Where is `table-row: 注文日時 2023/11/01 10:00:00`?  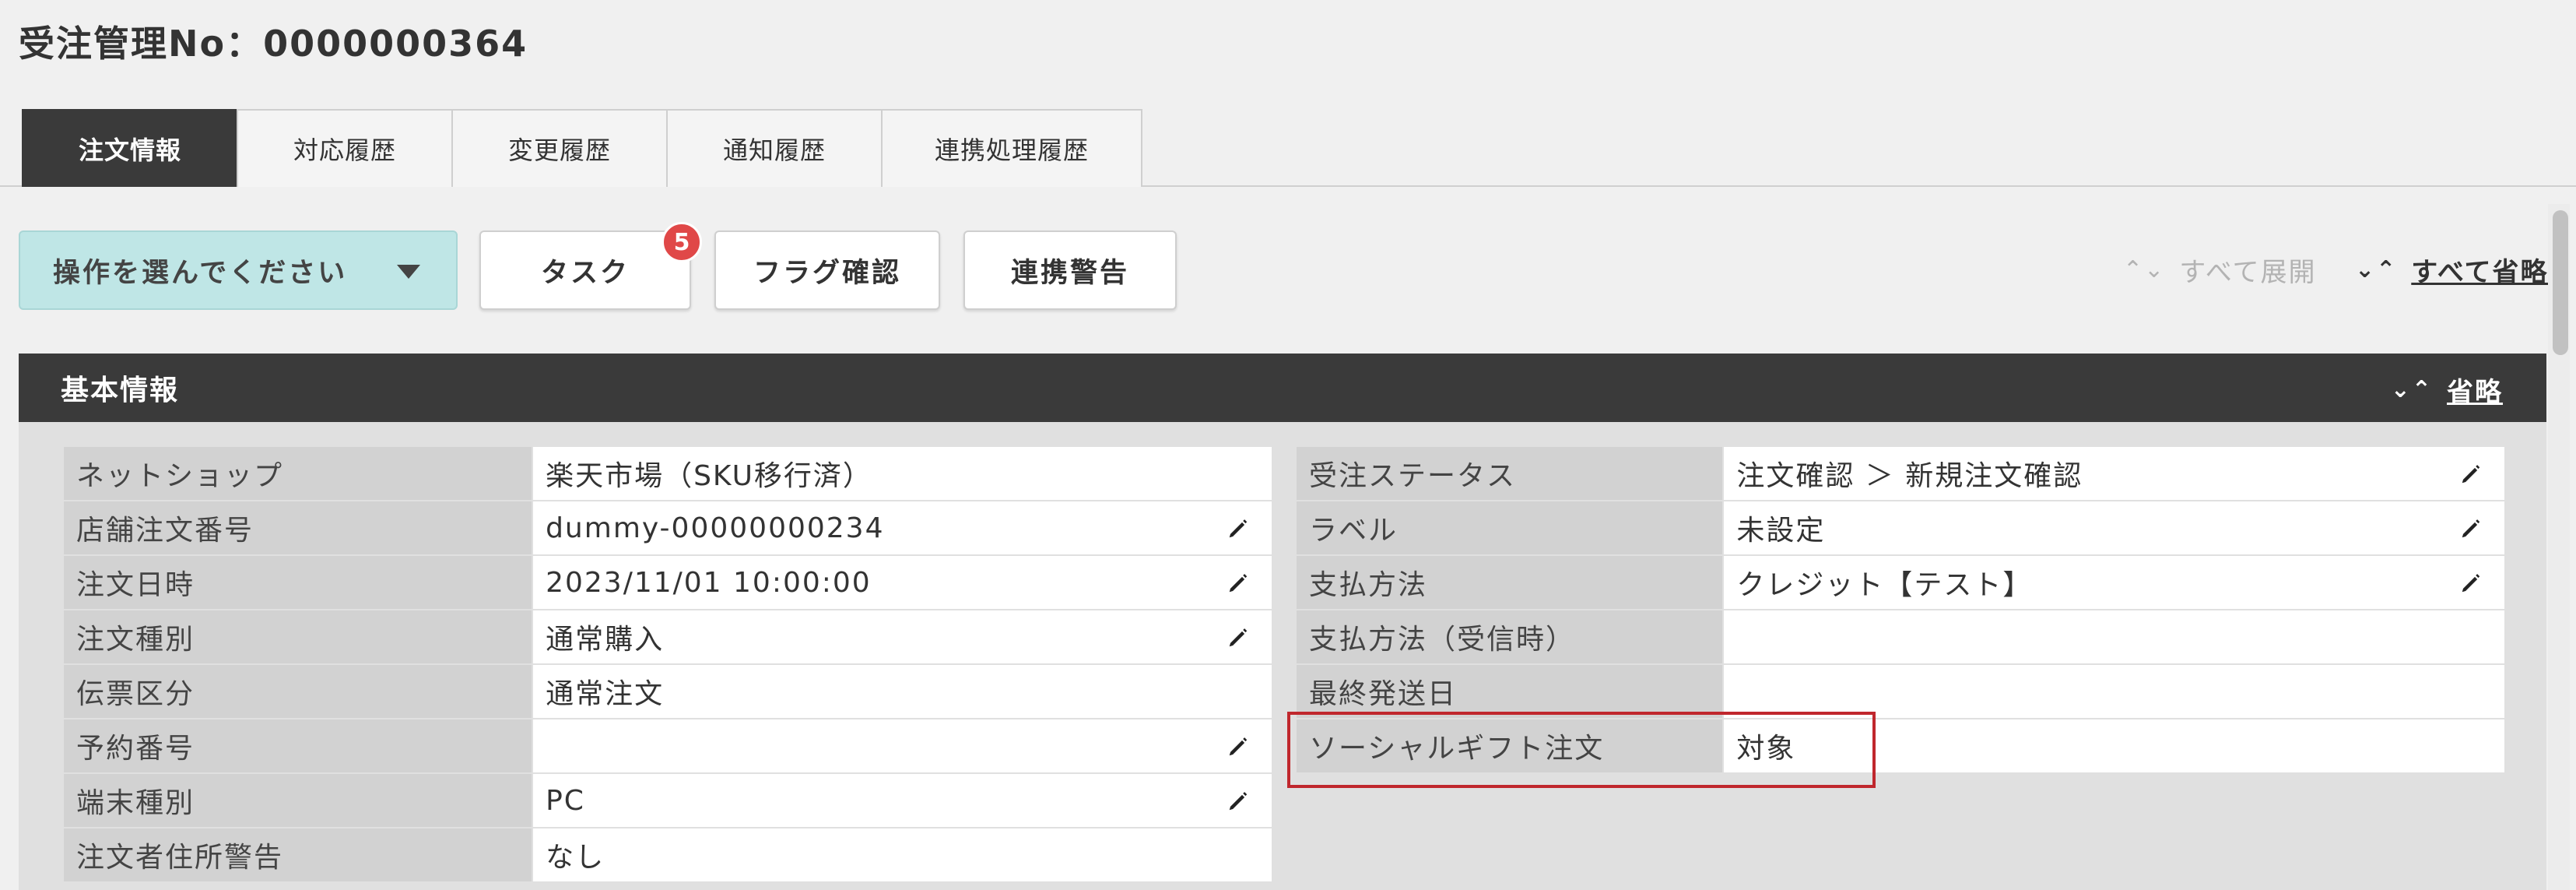 table-row: 注文日時 2023/11/01 10:00:00 is located at coordinates (667, 582).